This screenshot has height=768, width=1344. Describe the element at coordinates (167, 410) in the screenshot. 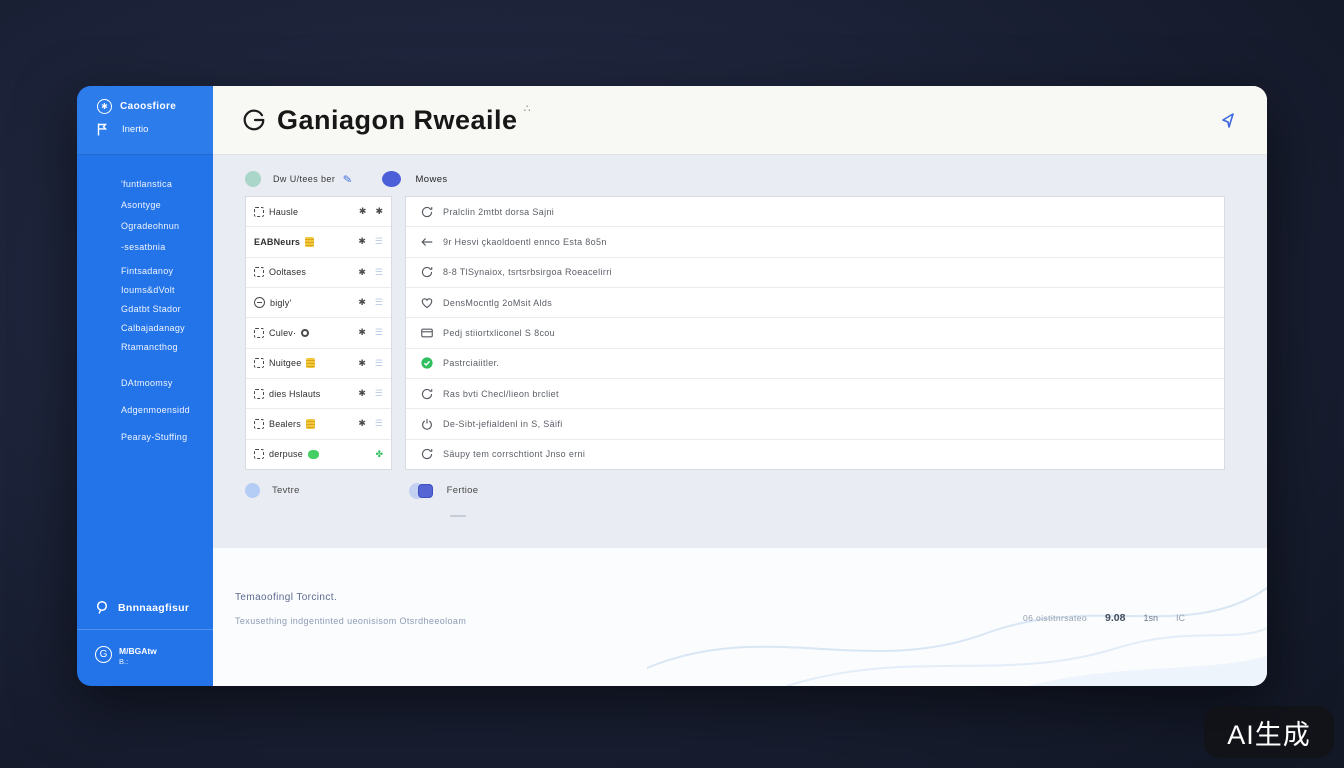

I see `sidebar-item: Adgenmoensidd` at that location.